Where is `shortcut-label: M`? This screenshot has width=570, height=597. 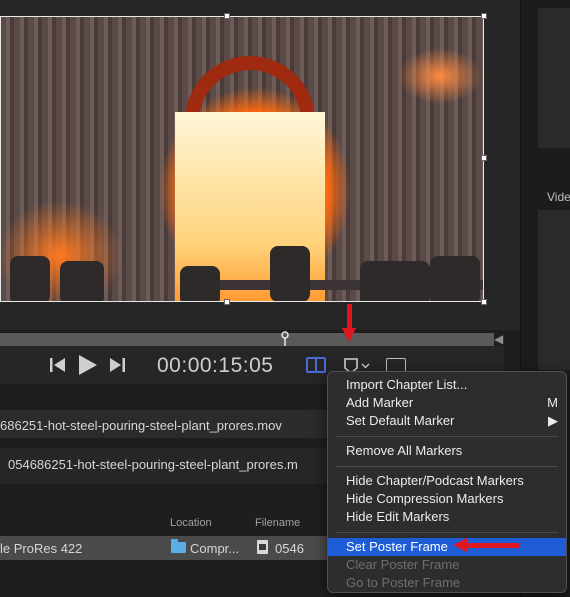 shortcut-label: M is located at coordinates (552, 402).